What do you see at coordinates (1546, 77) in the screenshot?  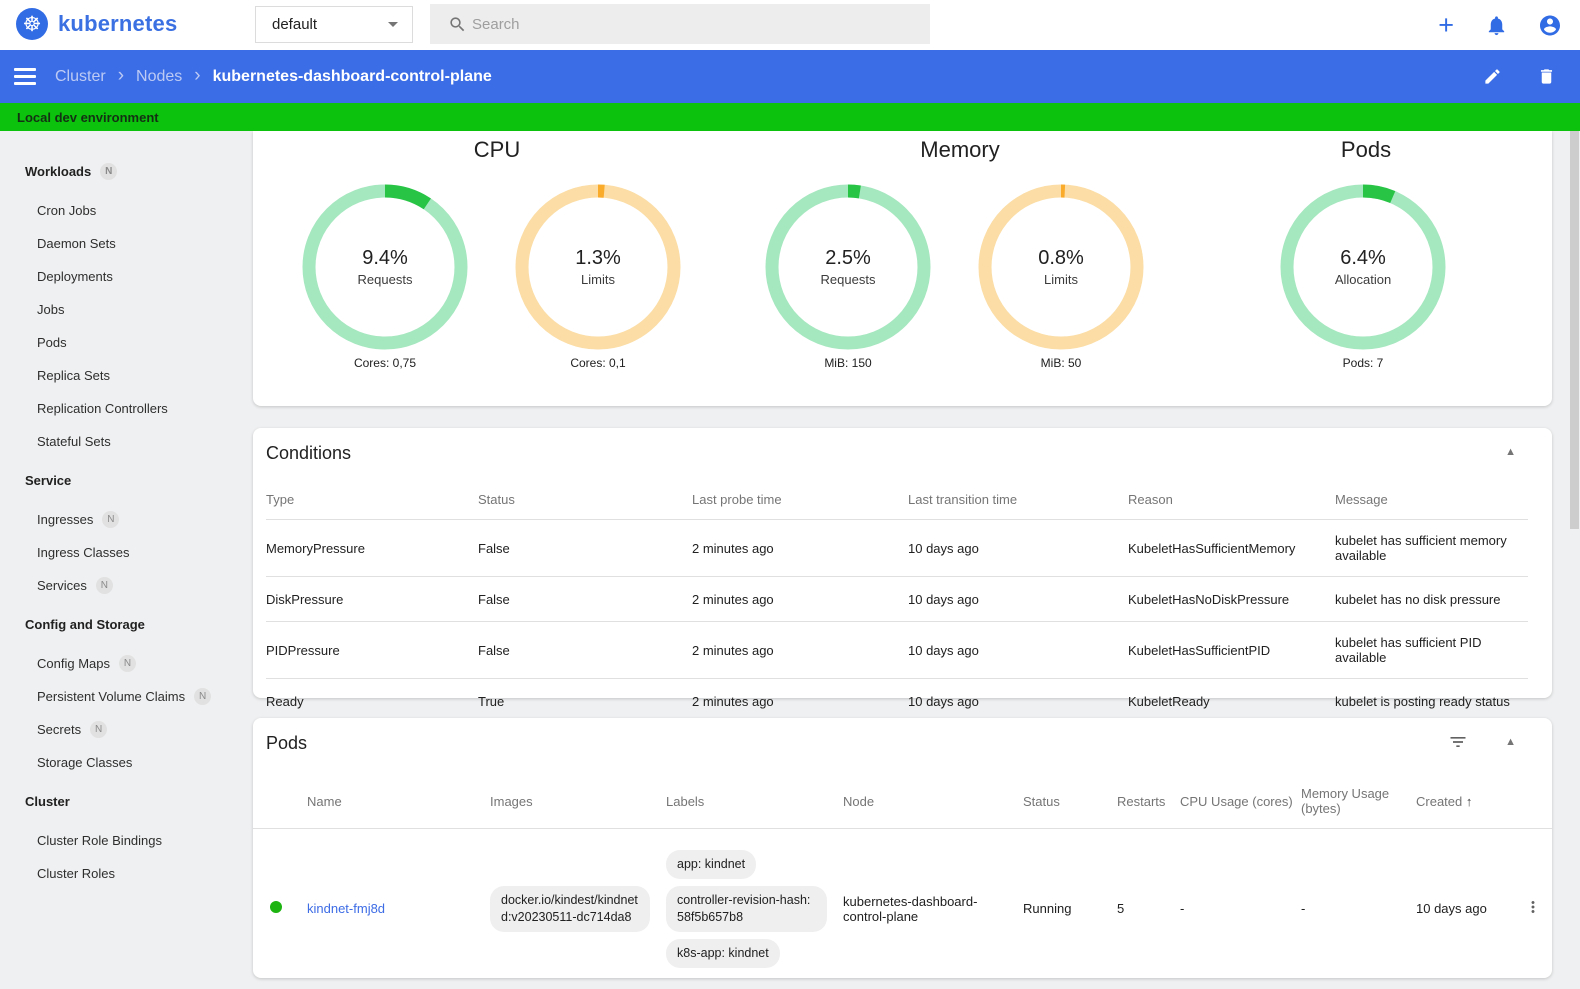 I see `delete-trash-icon` at bounding box center [1546, 77].